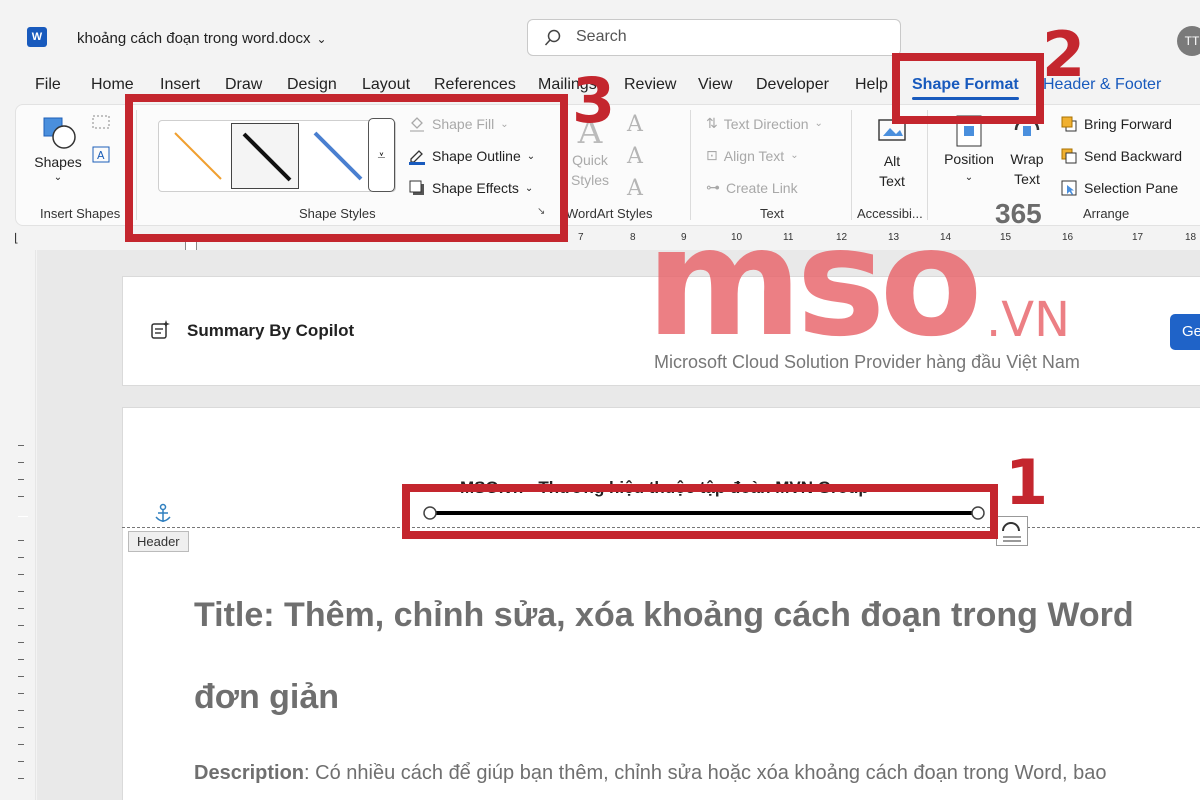  I want to click on header-tag: Header, so click(158, 541).